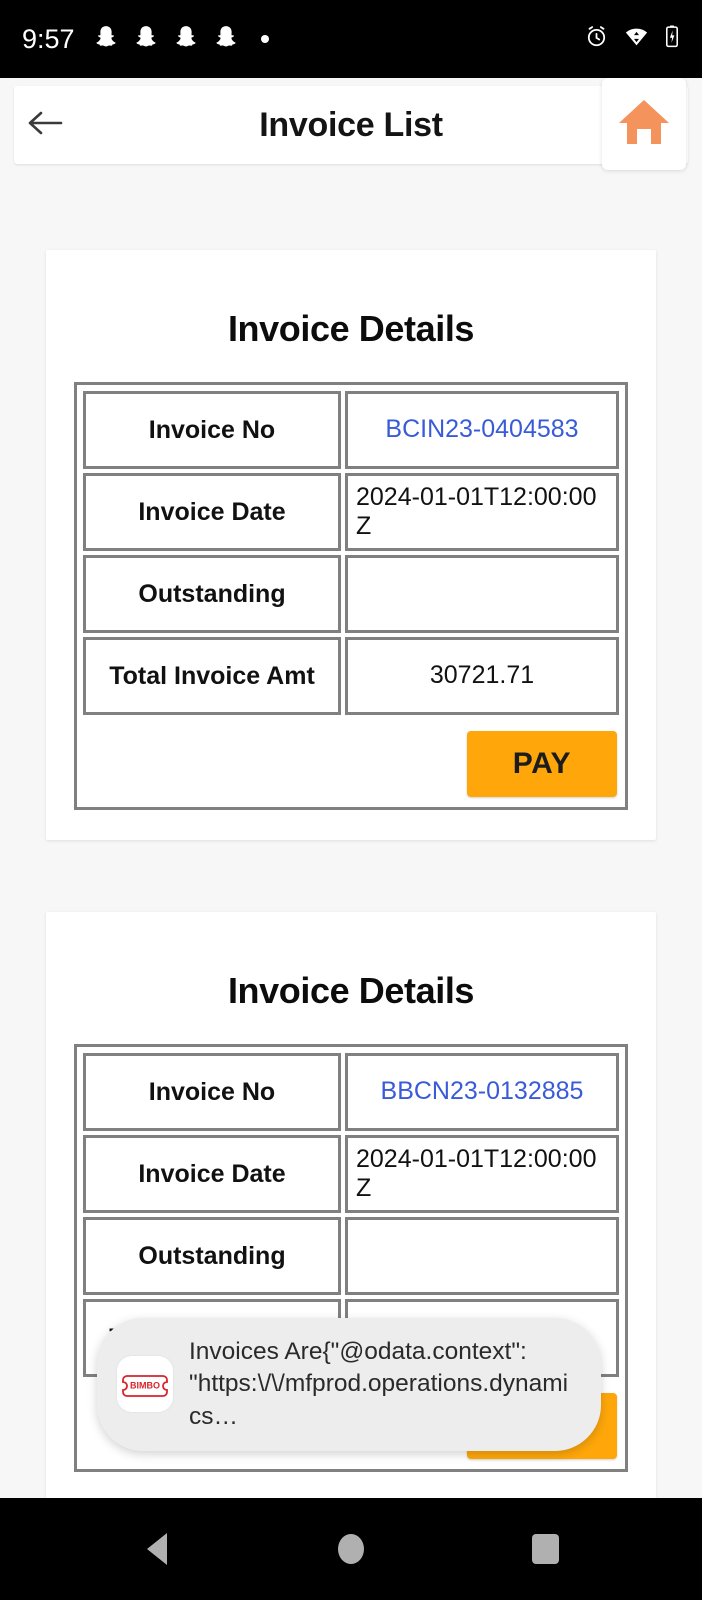 The image size is (702, 1600). What do you see at coordinates (672, 39) in the screenshot?
I see `battery-icon` at bounding box center [672, 39].